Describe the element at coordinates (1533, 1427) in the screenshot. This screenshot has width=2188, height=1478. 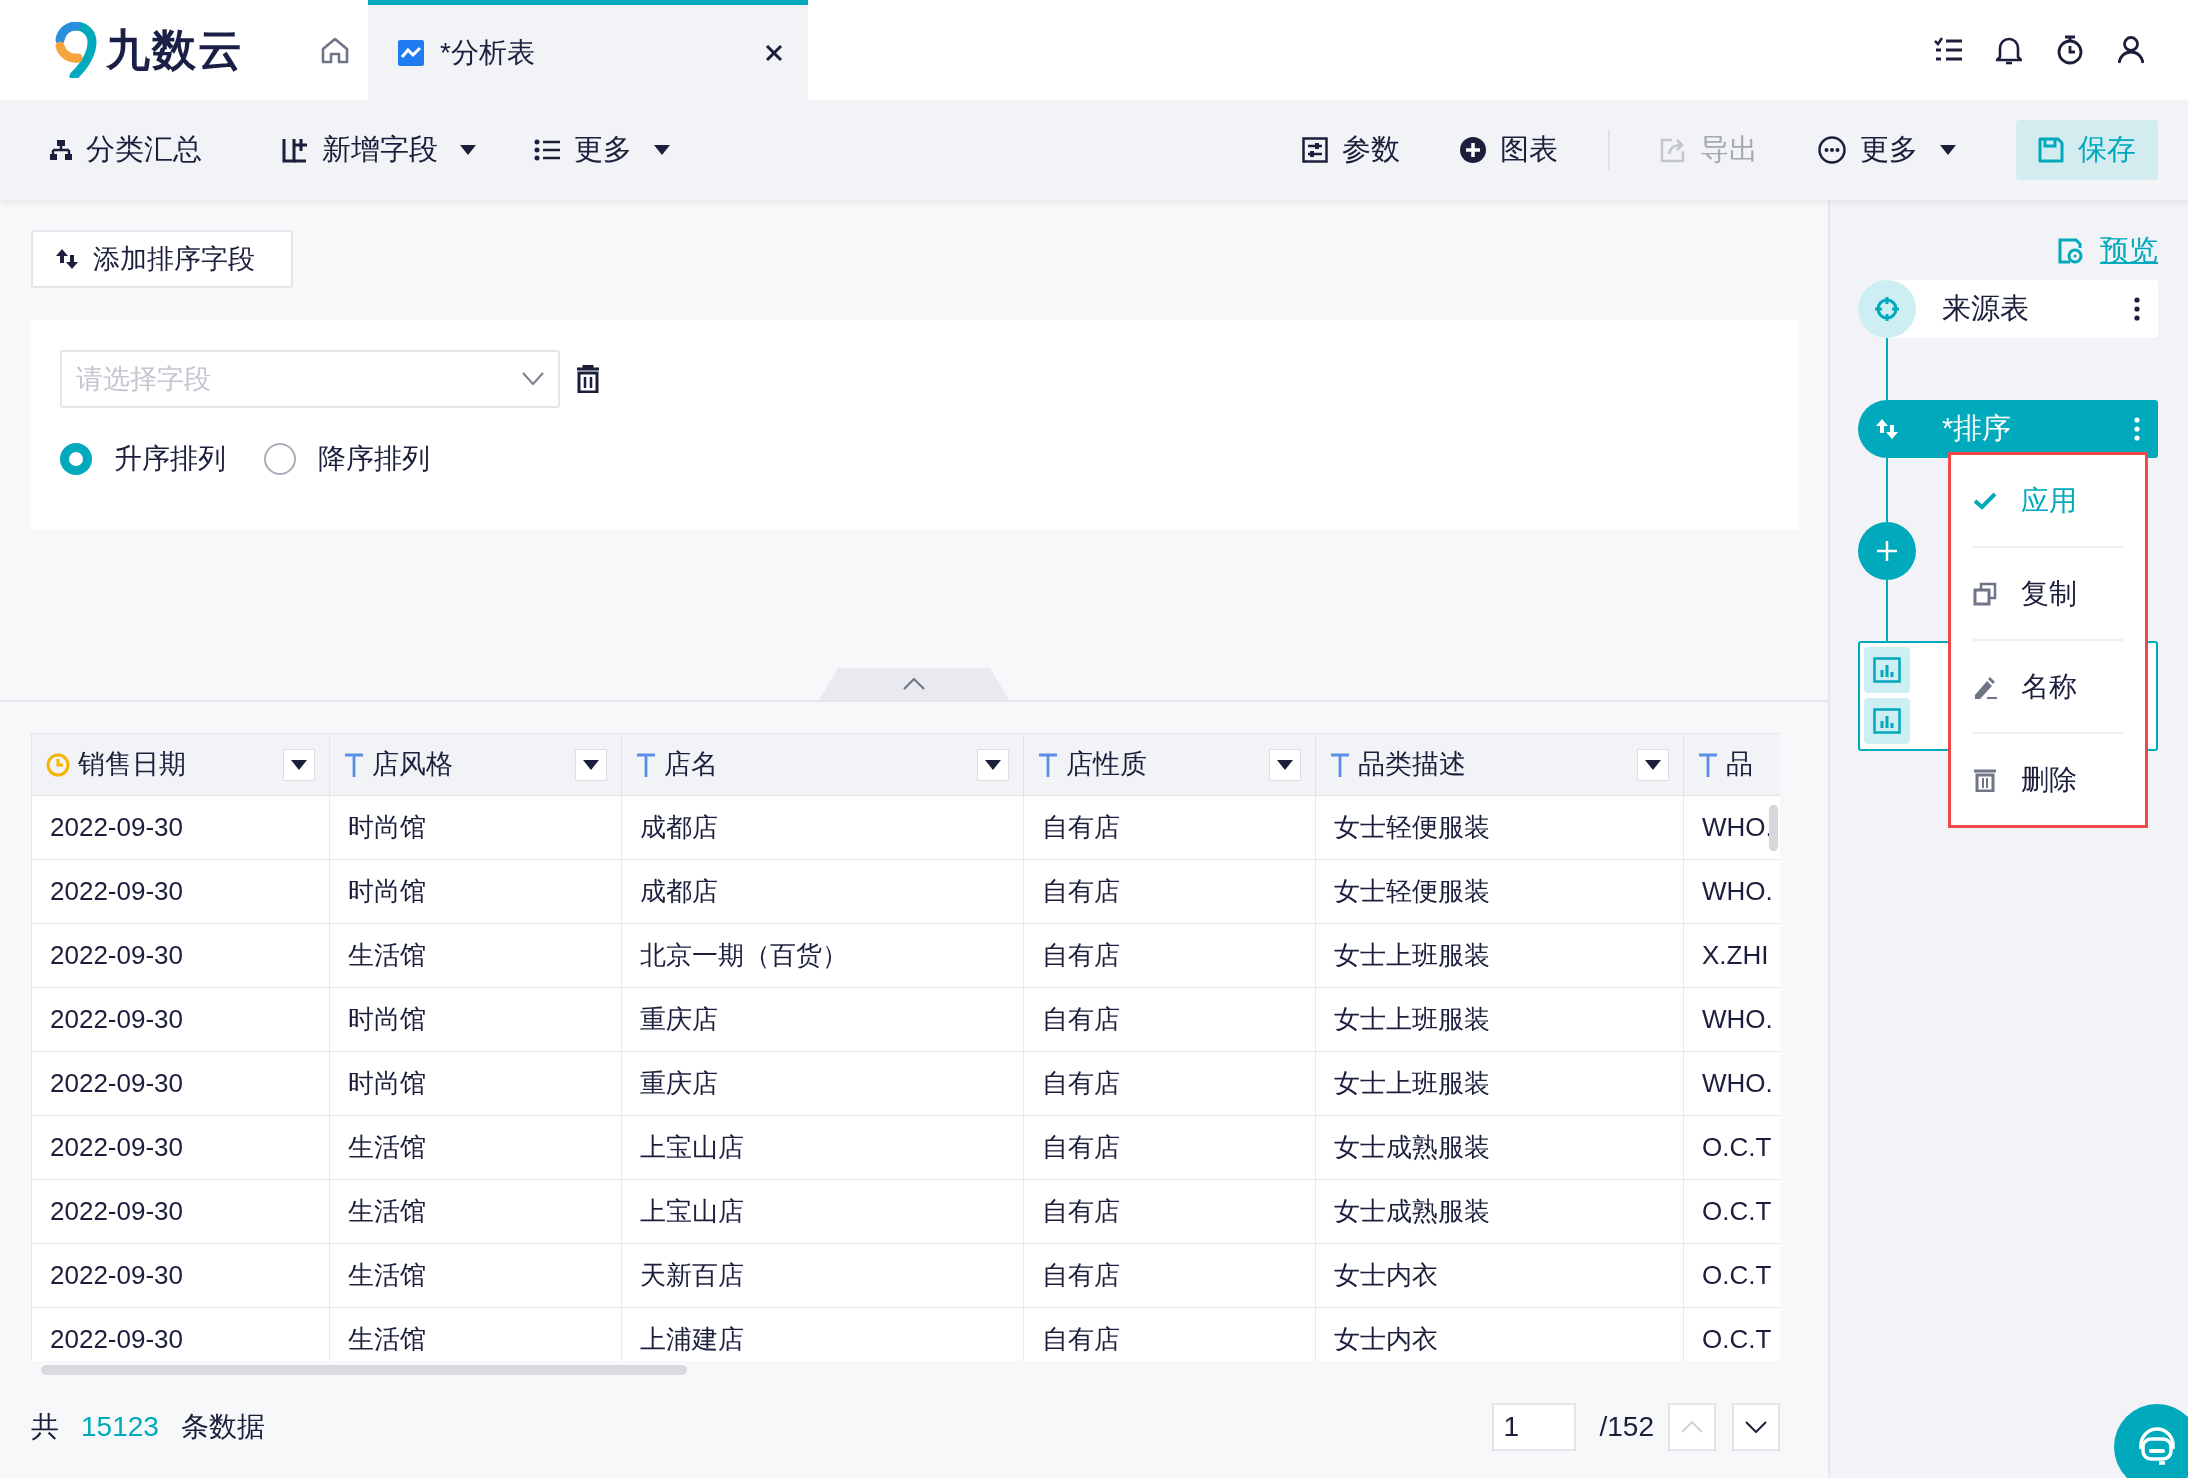
I see `page-input: 1` at that location.